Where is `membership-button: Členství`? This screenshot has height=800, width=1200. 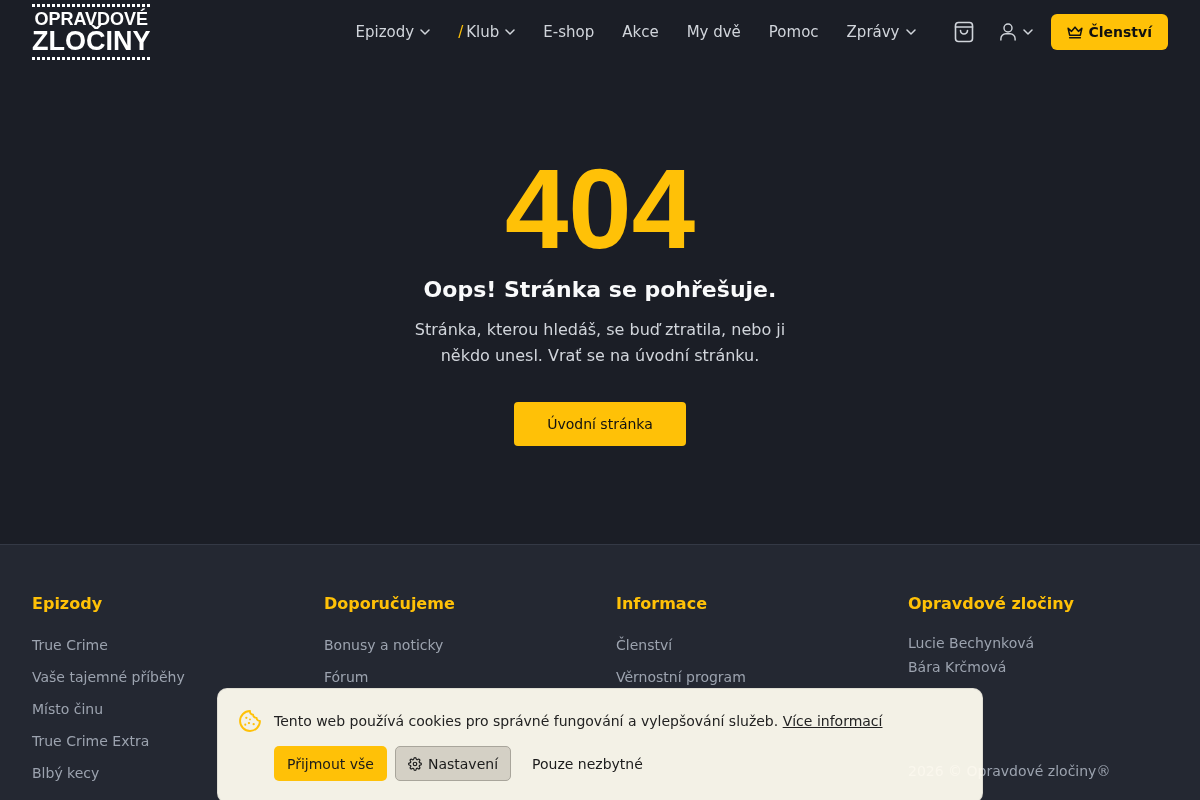
membership-button: Členství is located at coordinates (1109, 32).